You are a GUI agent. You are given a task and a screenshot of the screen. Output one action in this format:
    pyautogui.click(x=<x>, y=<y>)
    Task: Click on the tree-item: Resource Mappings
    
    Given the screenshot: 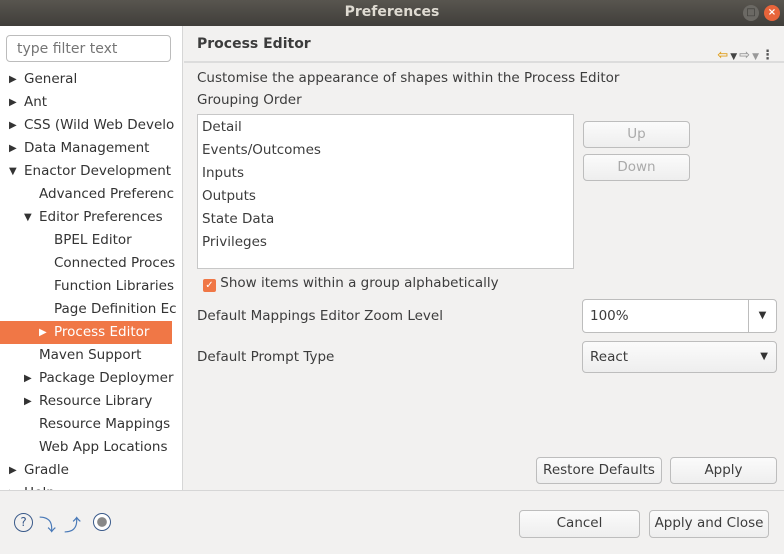 What is the action you would take?
    pyautogui.click(x=91, y=424)
    